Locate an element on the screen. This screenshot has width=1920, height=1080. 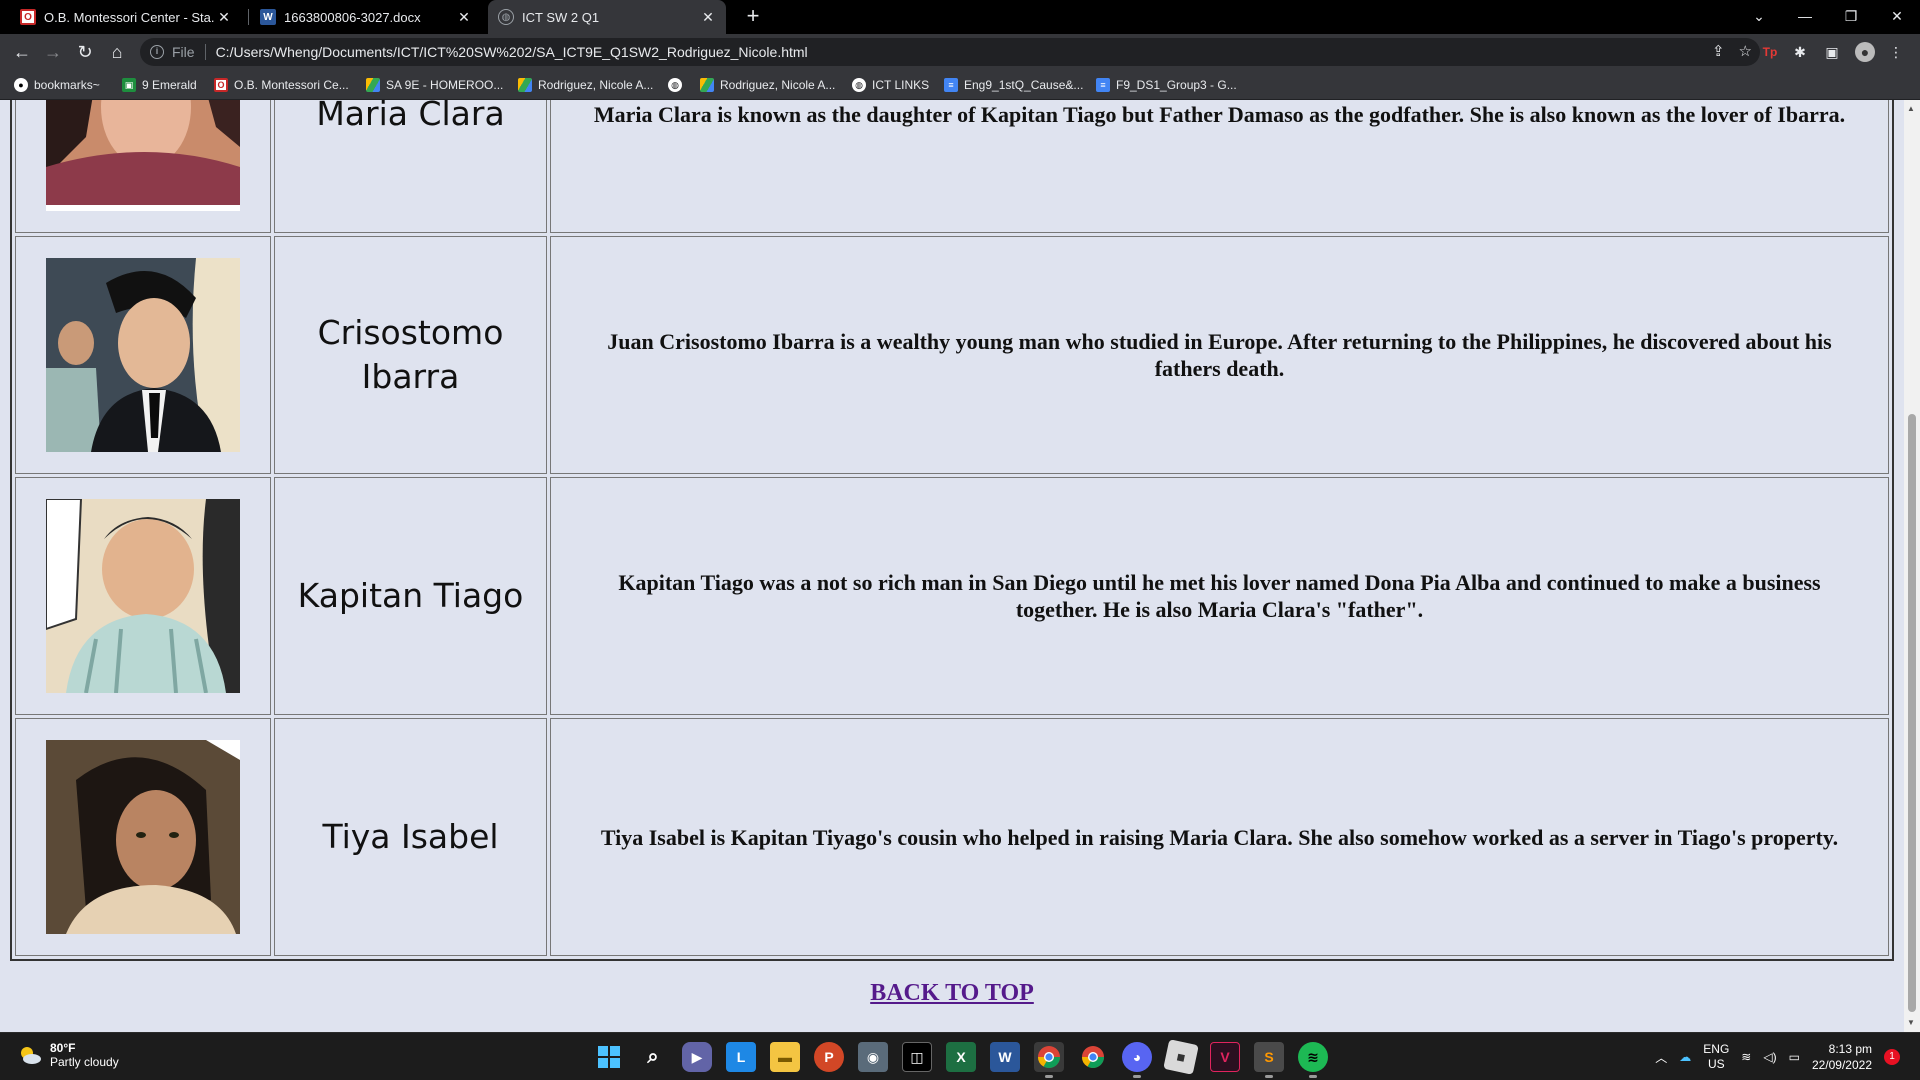
bookmark-item: ▣ 9 Emerald is located at coordinates (159, 85).